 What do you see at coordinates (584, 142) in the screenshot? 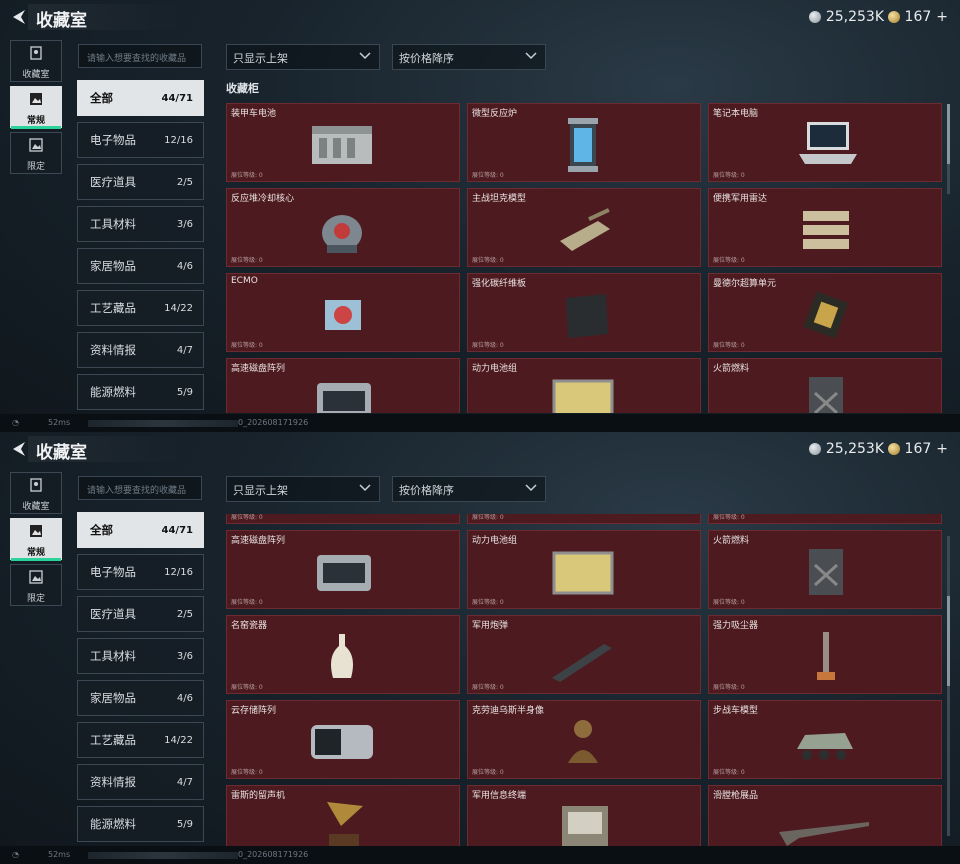
I see `collection-card: 微型反应炉 展位等级: 0` at bounding box center [584, 142].